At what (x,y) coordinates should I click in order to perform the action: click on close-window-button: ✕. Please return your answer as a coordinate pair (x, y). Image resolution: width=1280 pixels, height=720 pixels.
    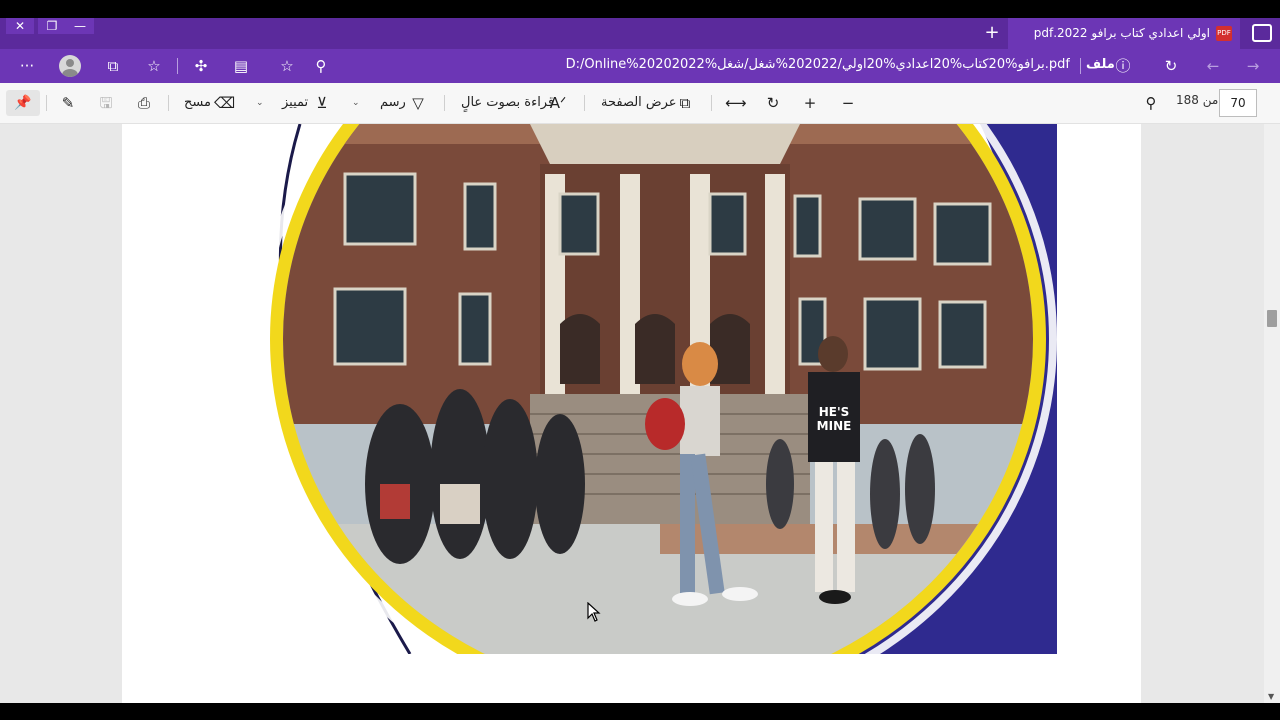
    Looking at the image, I should click on (20, 26).